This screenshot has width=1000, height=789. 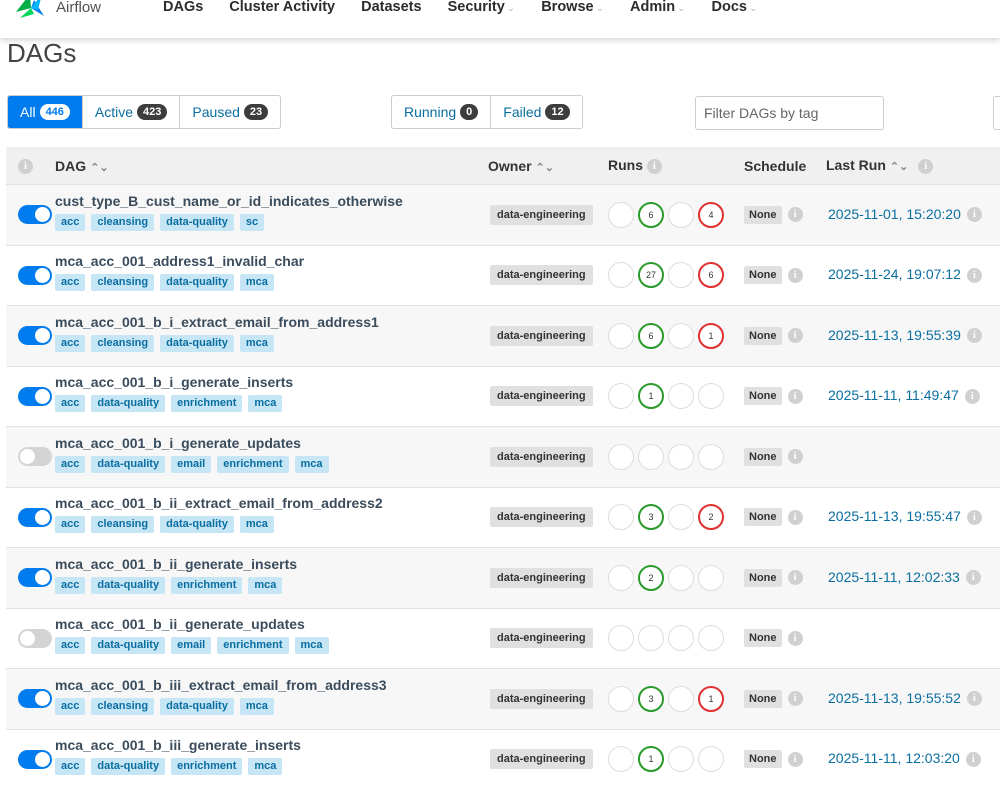 What do you see at coordinates (271, 745) in the screenshot?
I see `dag-name-link: mca_acc_001_b_iii_generate_inserts` at bounding box center [271, 745].